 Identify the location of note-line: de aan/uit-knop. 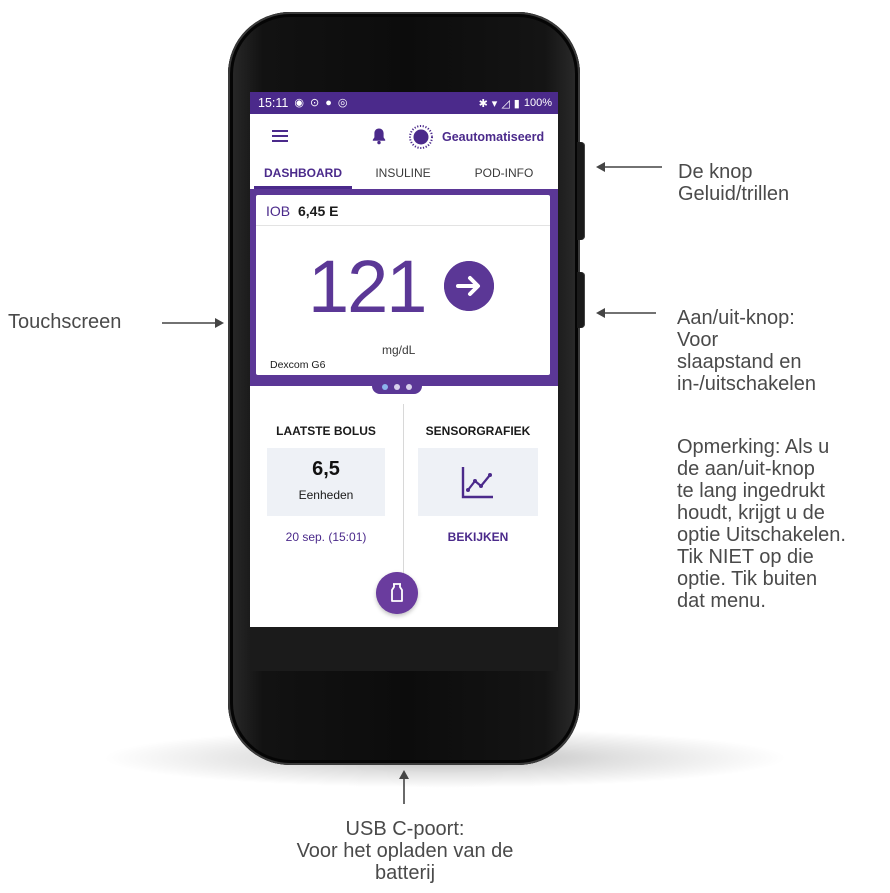
(746, 469).